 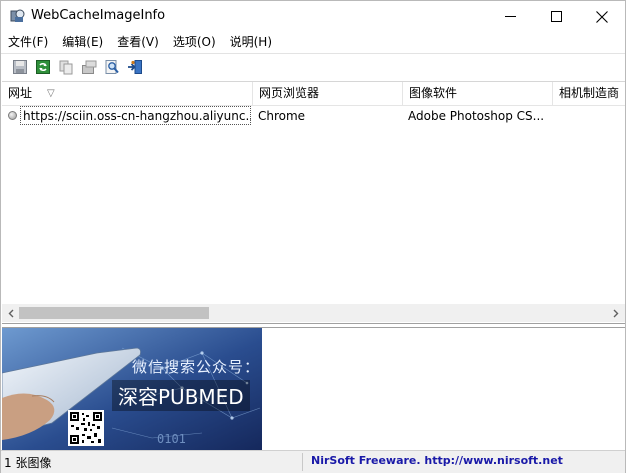 I want to click on nirsoft-link: NirSoft Freeware. http://www.nirsoft.net, so click(x=437, y=460).